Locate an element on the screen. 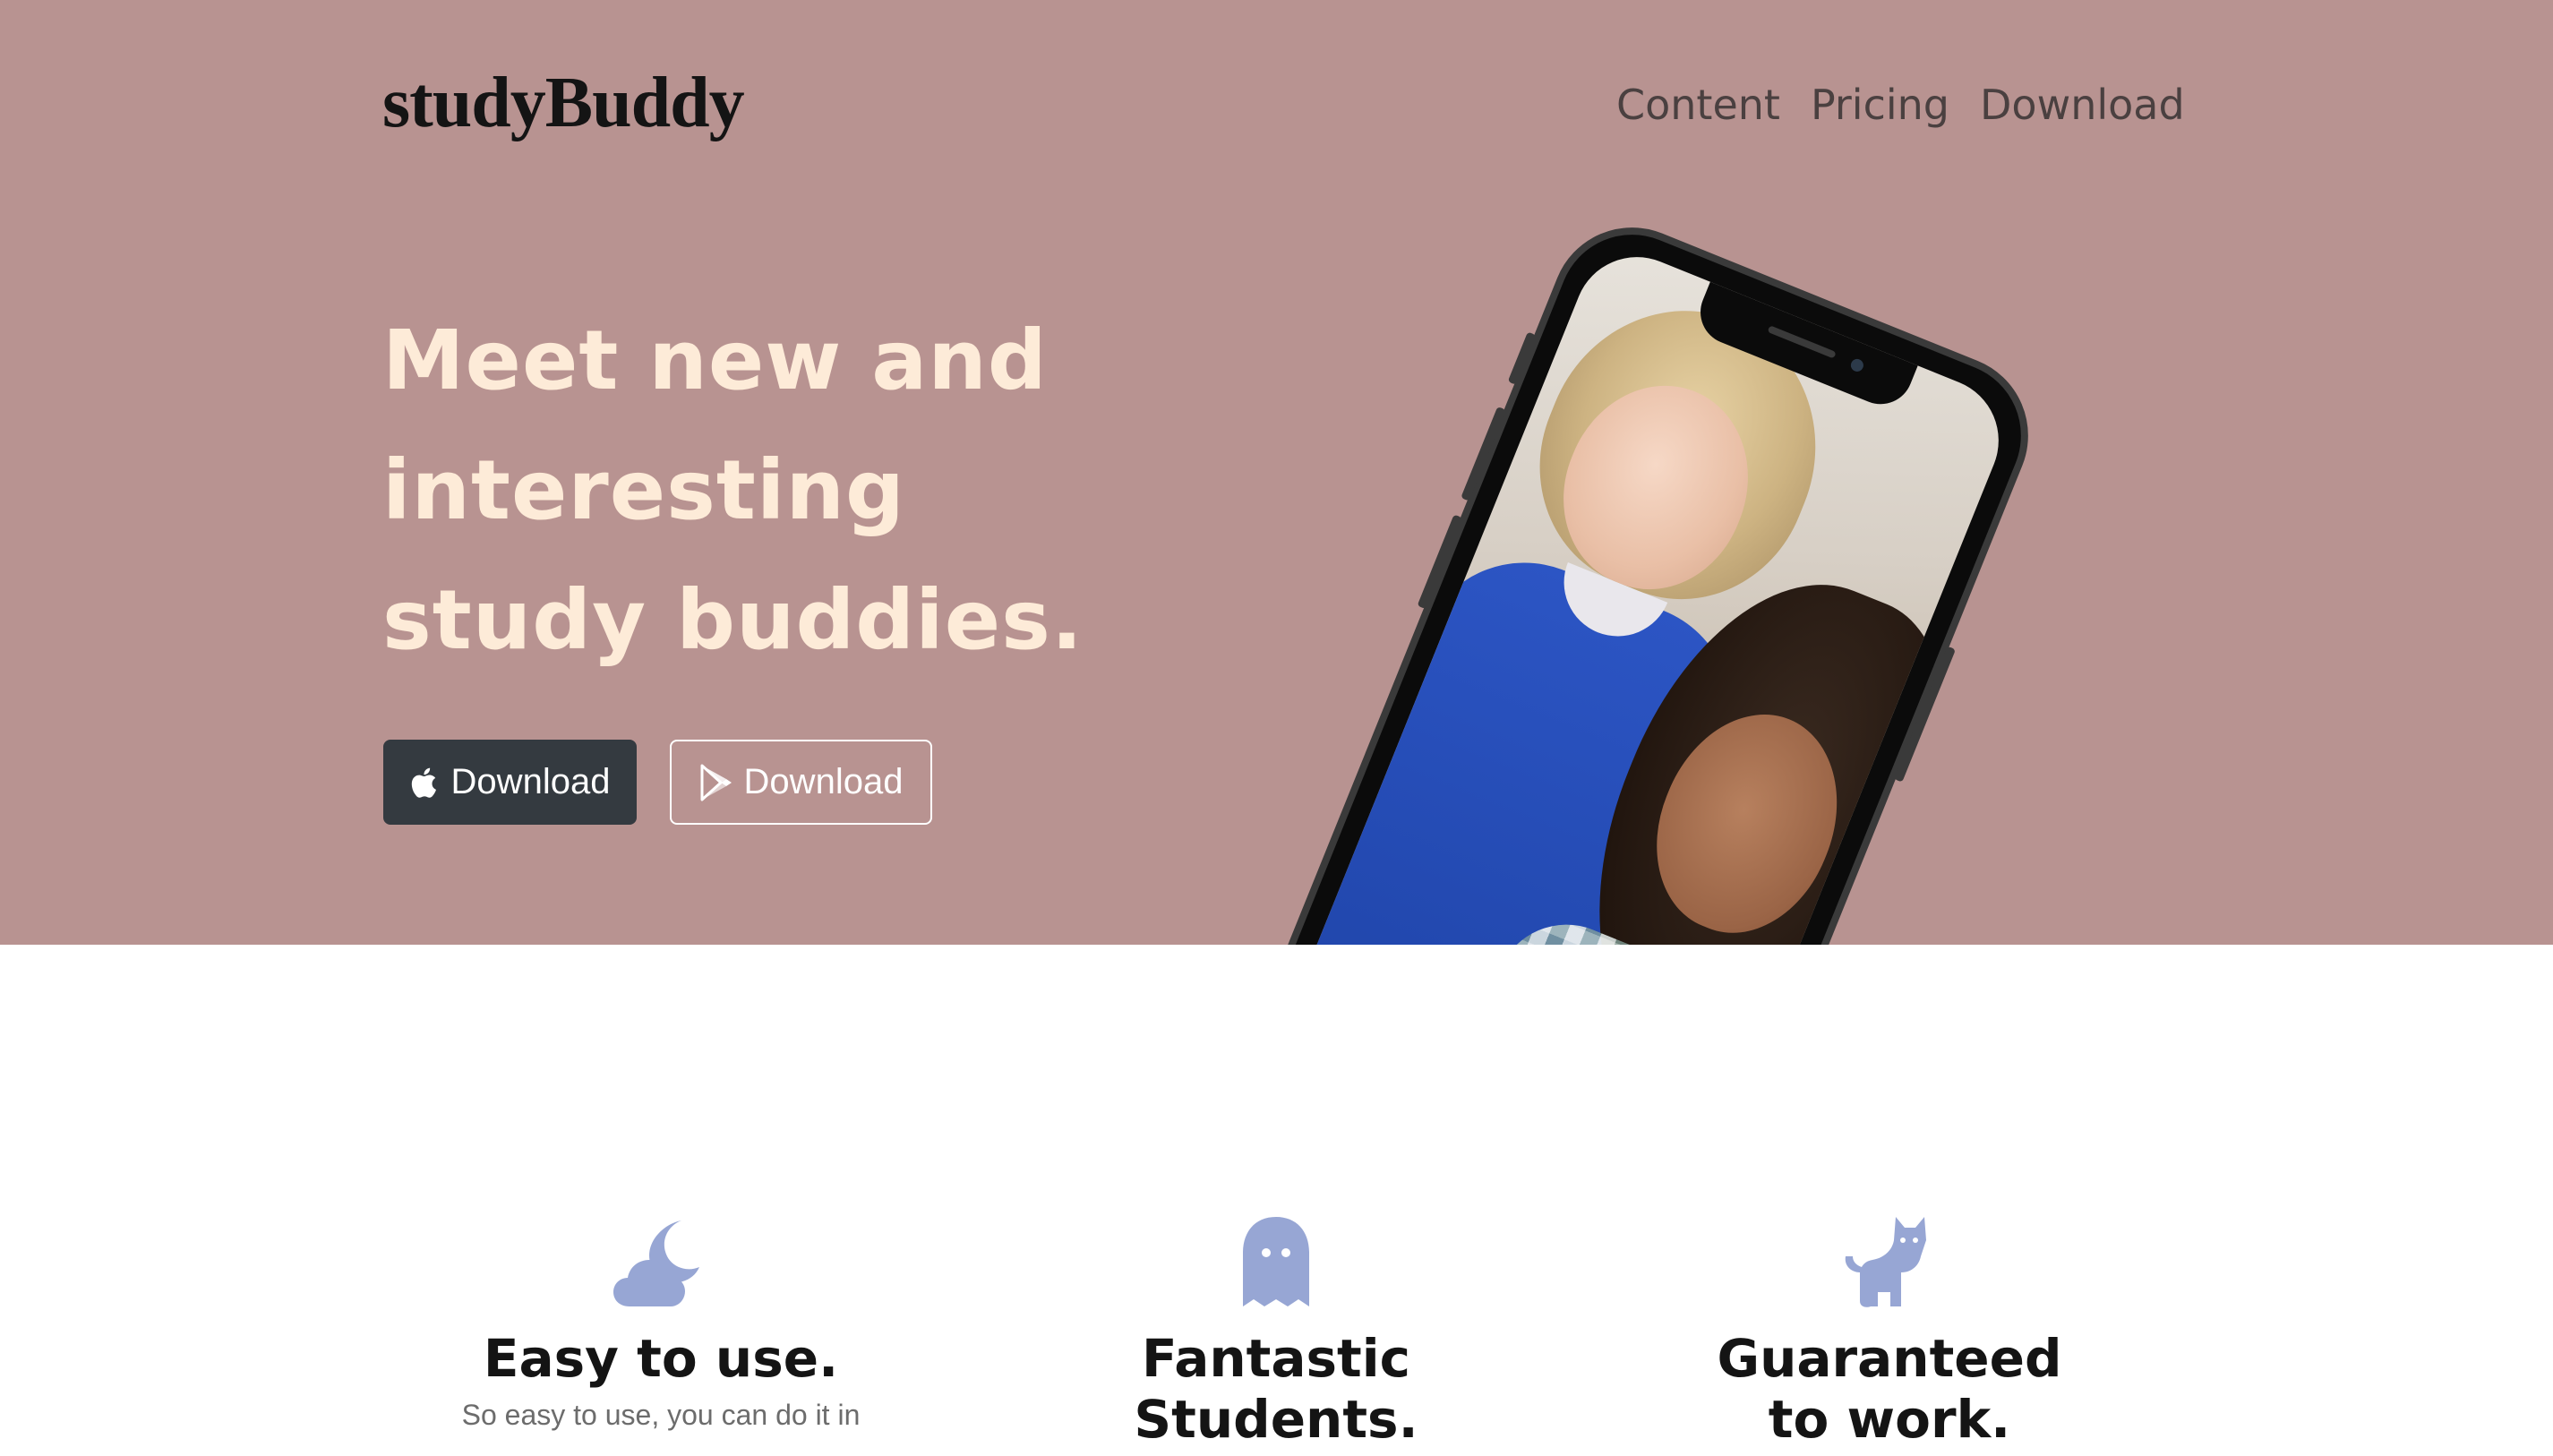 The height and width of the screenshot is (1456, 2553). feature-text: So easy to use, you can do it in is located at coordinates (661, 1415).